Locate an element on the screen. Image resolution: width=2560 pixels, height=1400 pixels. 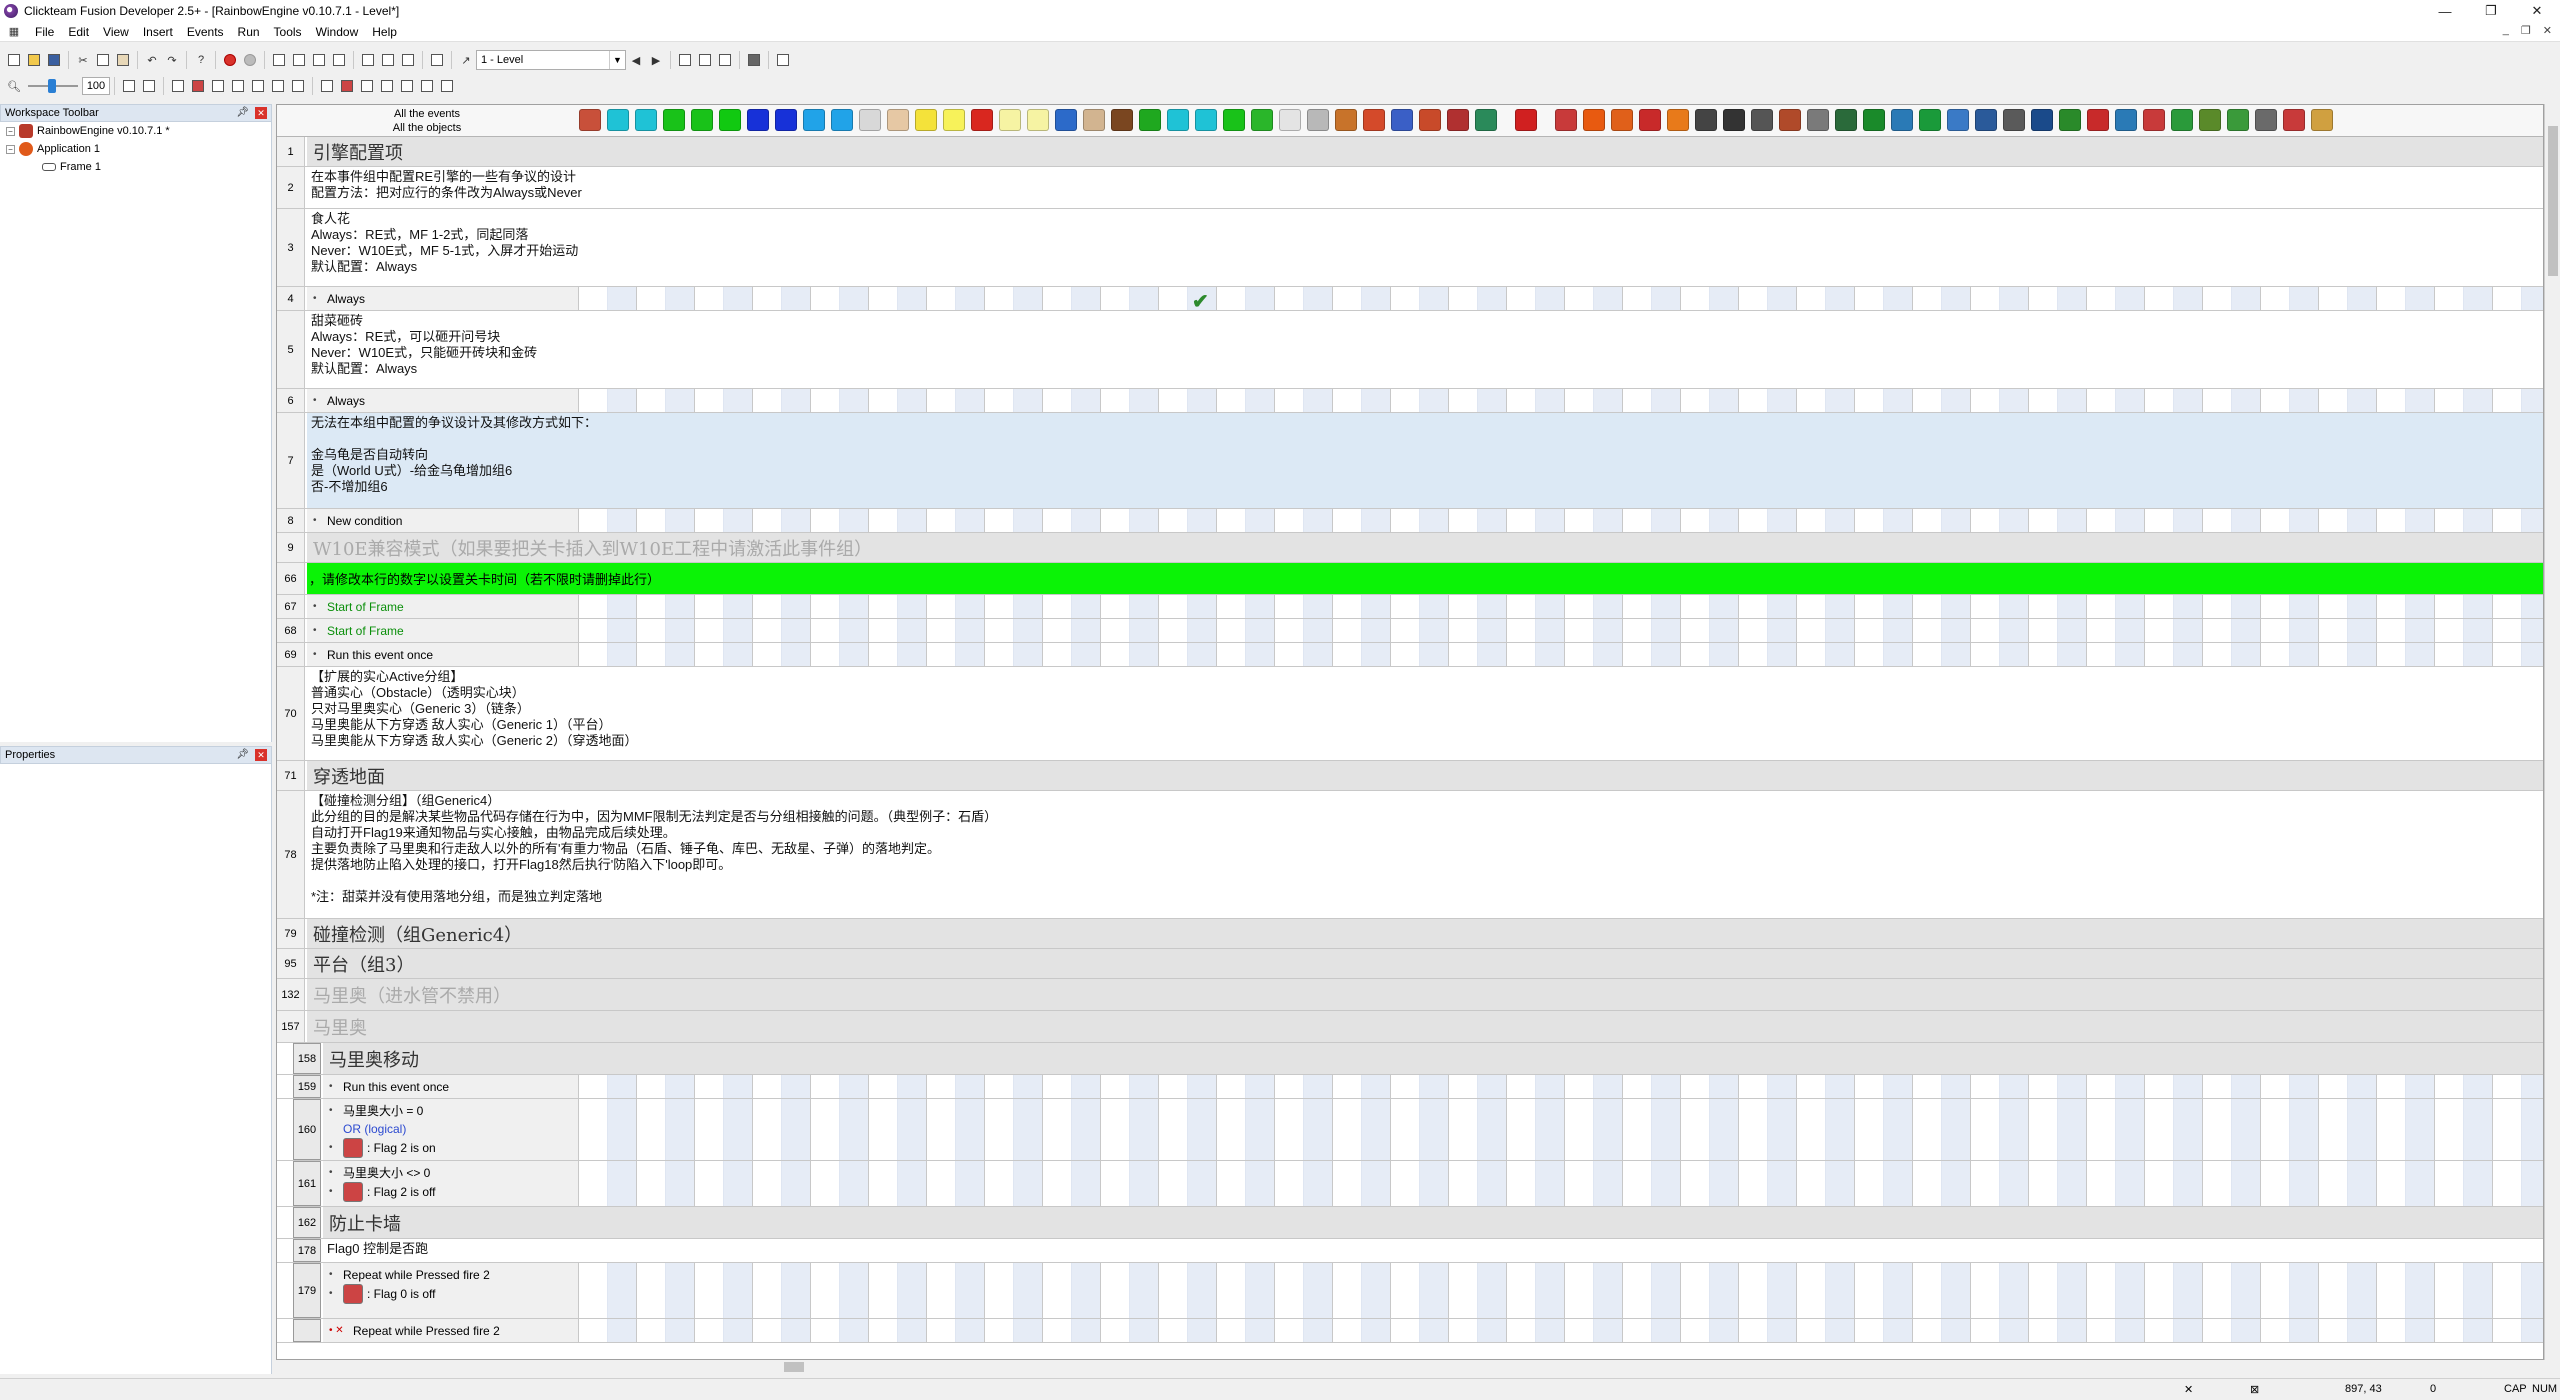
comment-row: 178 Flag0 控制是否跑 is located at coordinates (1410, 1251).